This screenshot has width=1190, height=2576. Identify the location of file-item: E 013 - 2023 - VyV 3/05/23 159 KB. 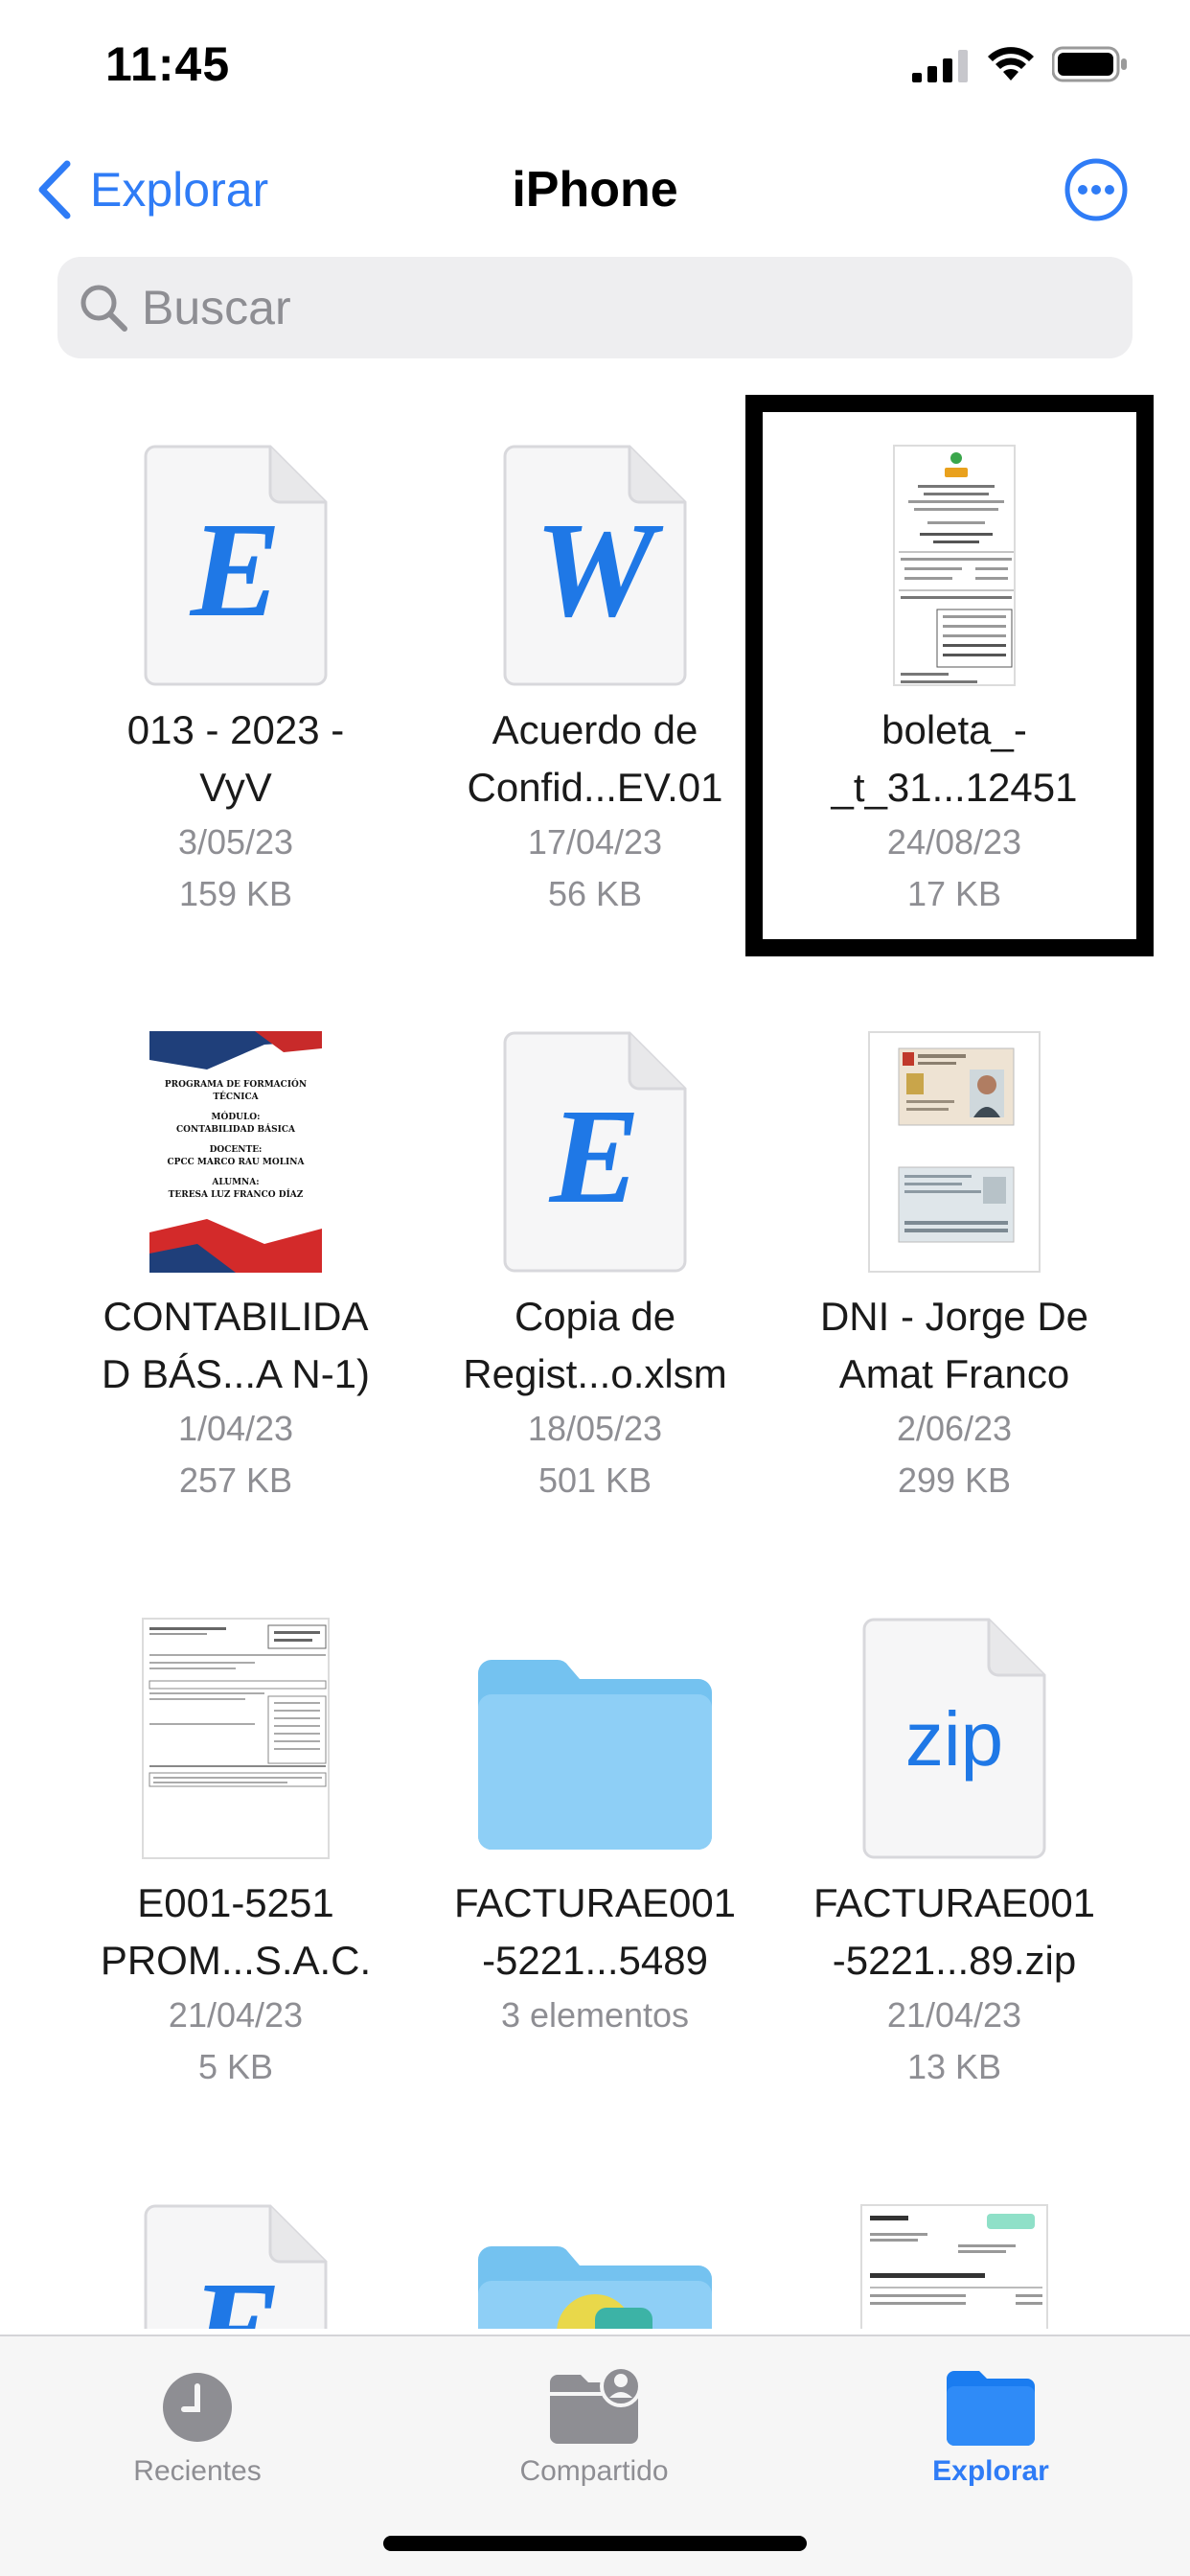
(236, 661).